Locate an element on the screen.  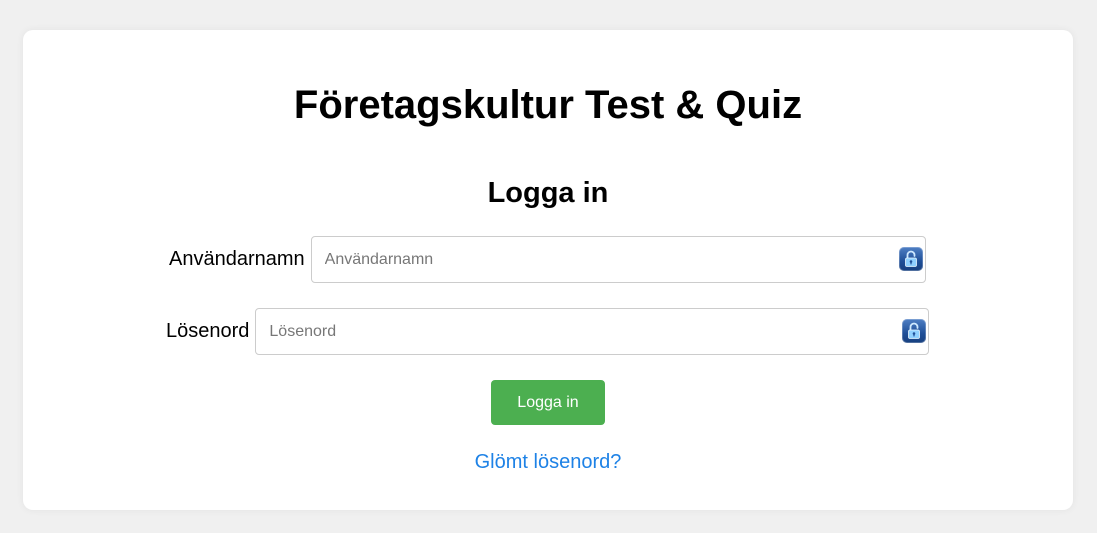
username-field-wrapper is located at coordinates (618, 259).